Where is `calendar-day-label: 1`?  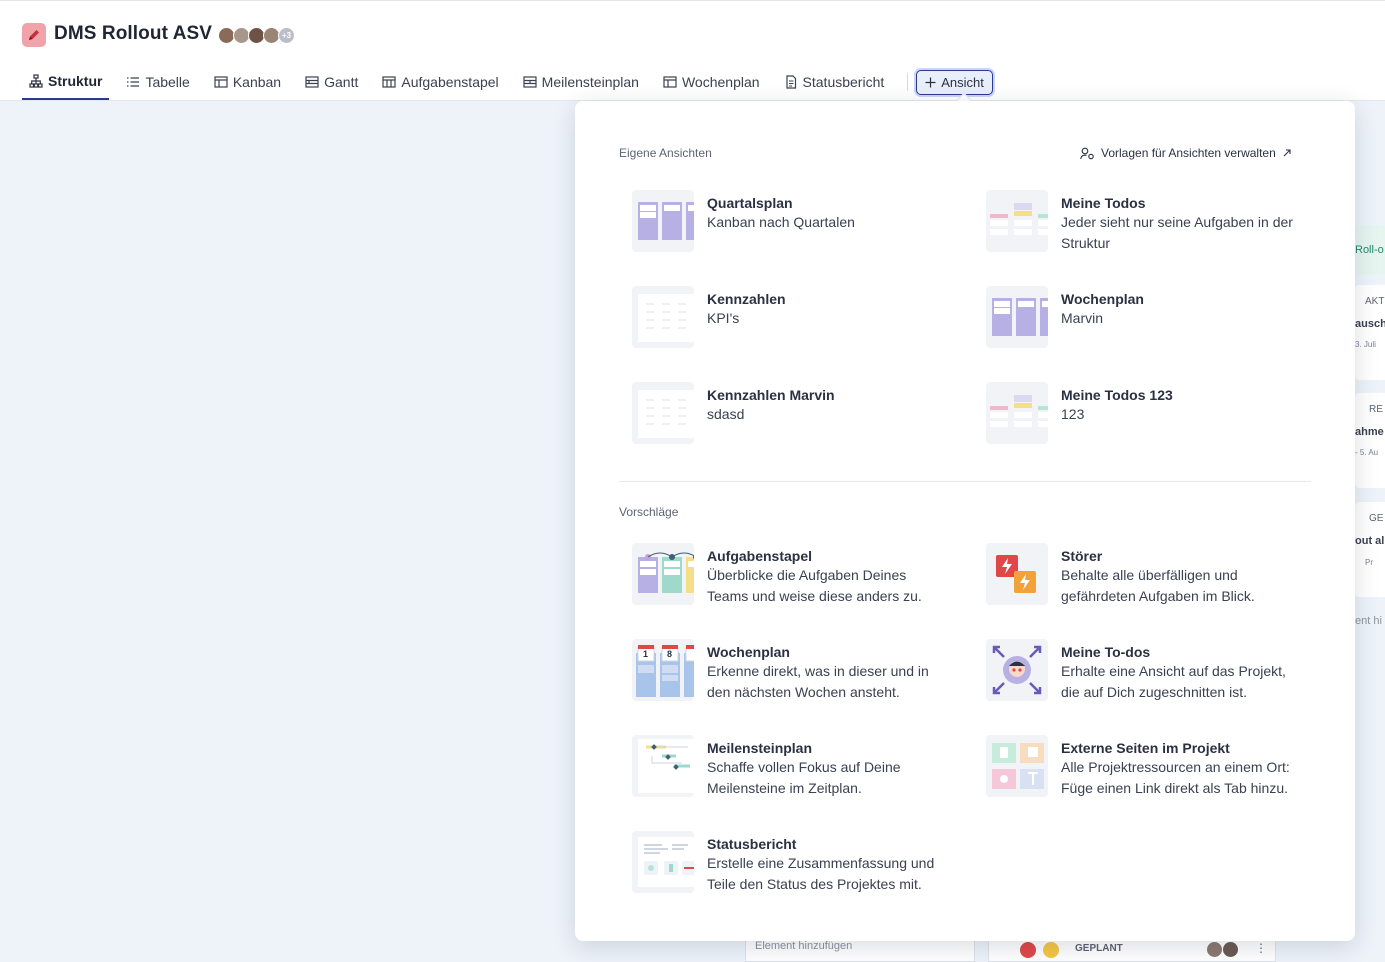
calendar-day-label: 1 is located at coordinates (646, 654).